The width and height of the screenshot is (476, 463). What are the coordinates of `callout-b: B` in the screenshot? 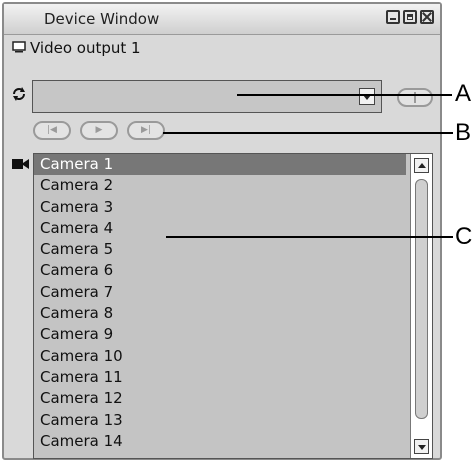 It's located at (463, 132).